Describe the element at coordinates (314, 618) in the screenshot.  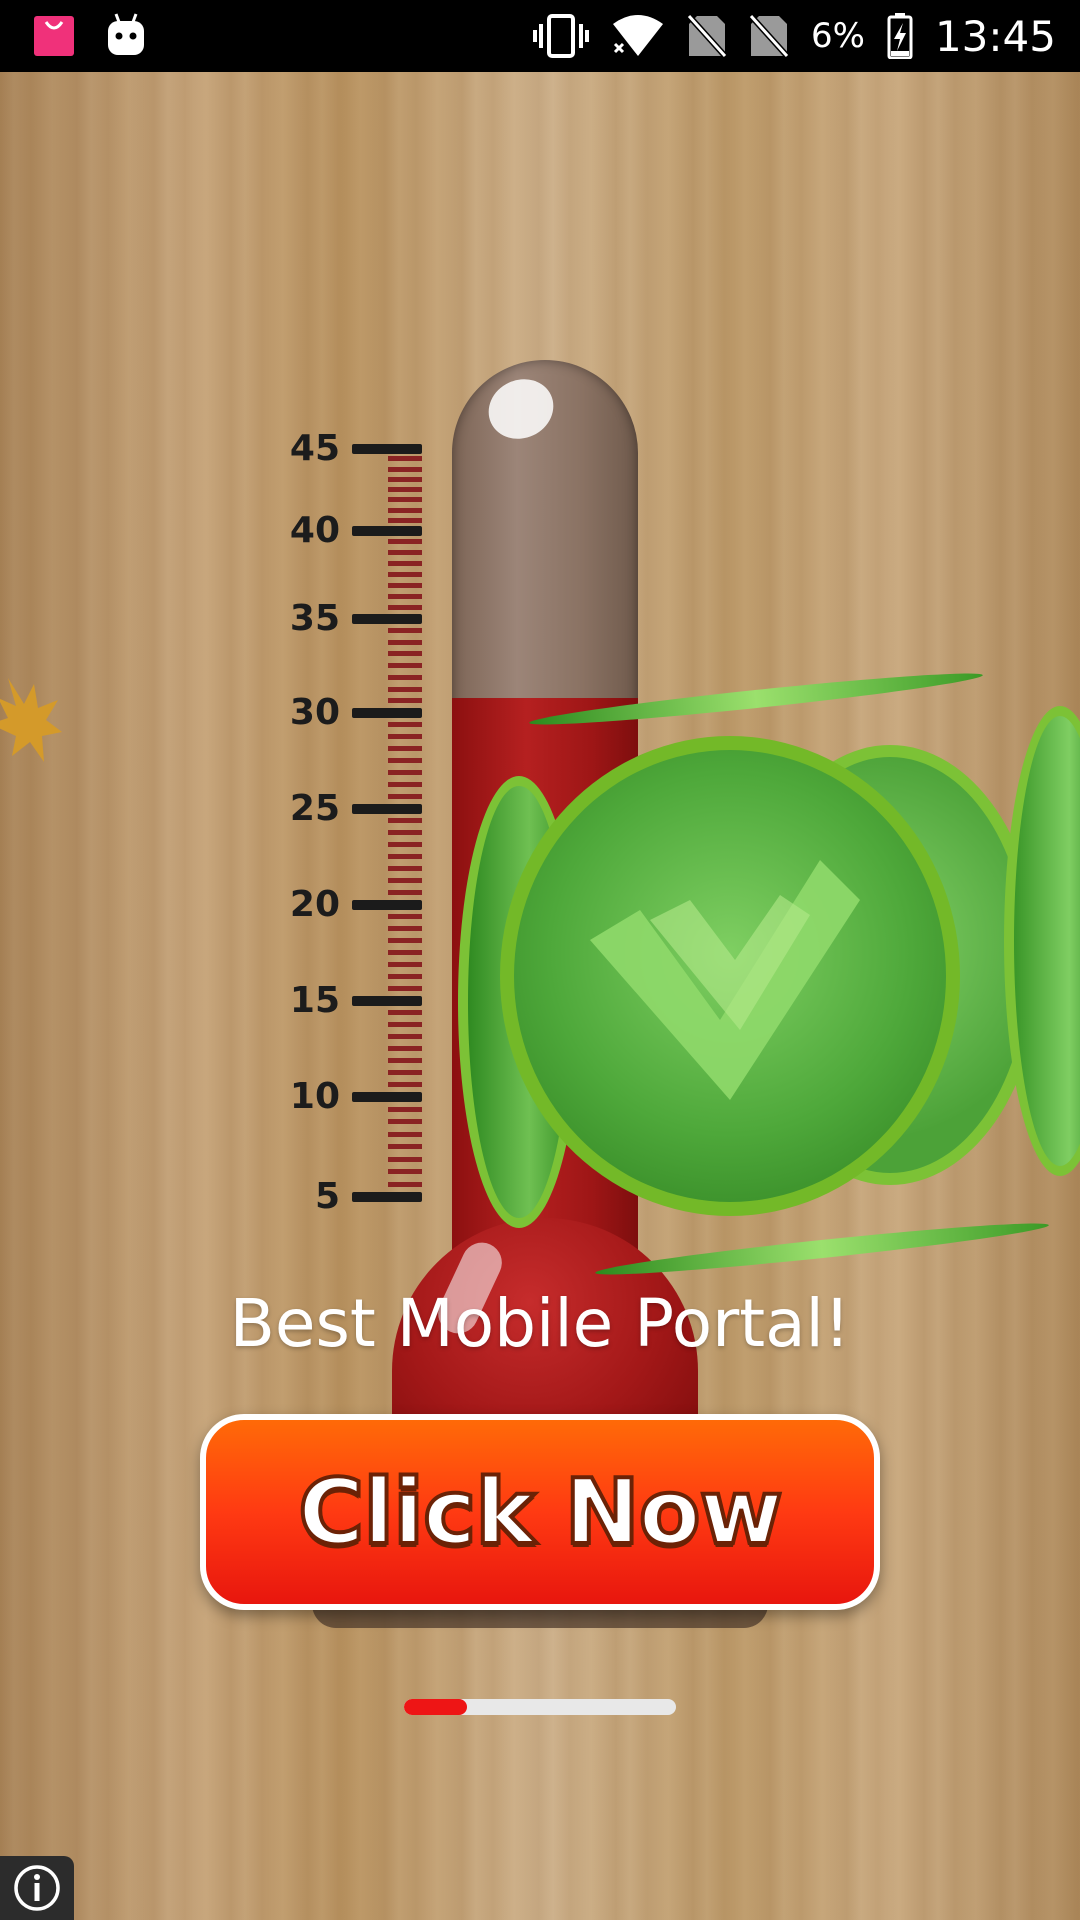
I see `scale-label: 35` at that location.